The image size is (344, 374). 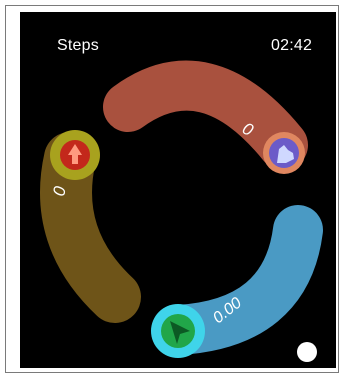 I want to click on status-time: 02:42, so click(x=292, y=45).